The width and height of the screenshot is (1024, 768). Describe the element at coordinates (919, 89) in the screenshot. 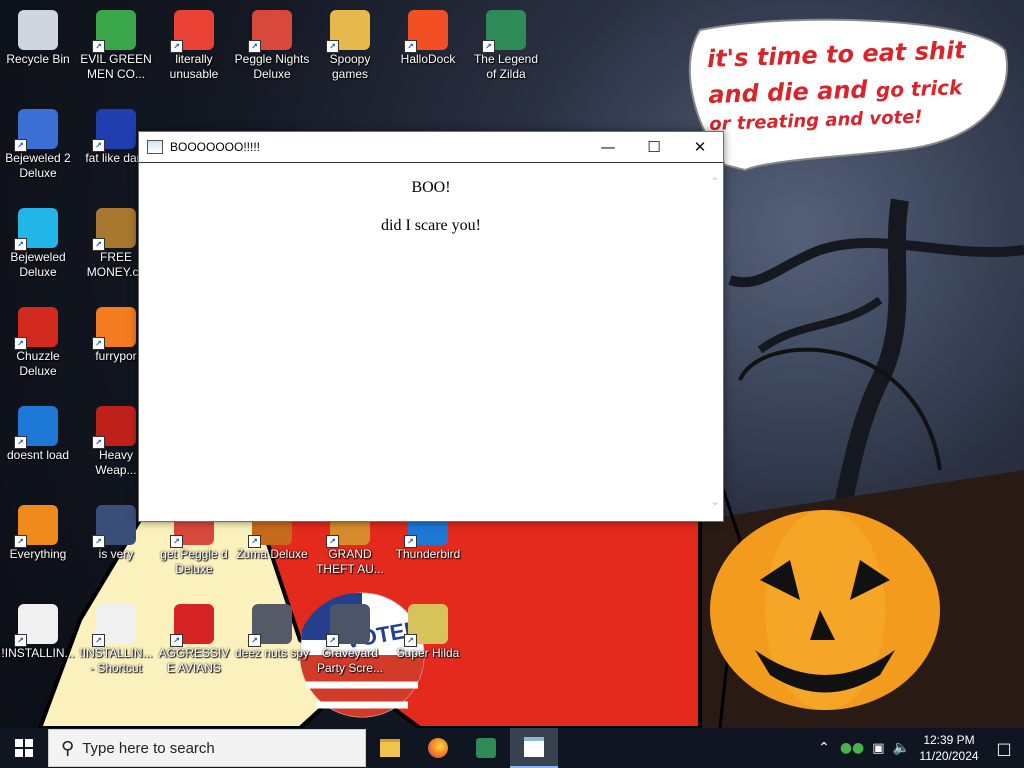

I see `speech-line-2b: go trick` at that location.